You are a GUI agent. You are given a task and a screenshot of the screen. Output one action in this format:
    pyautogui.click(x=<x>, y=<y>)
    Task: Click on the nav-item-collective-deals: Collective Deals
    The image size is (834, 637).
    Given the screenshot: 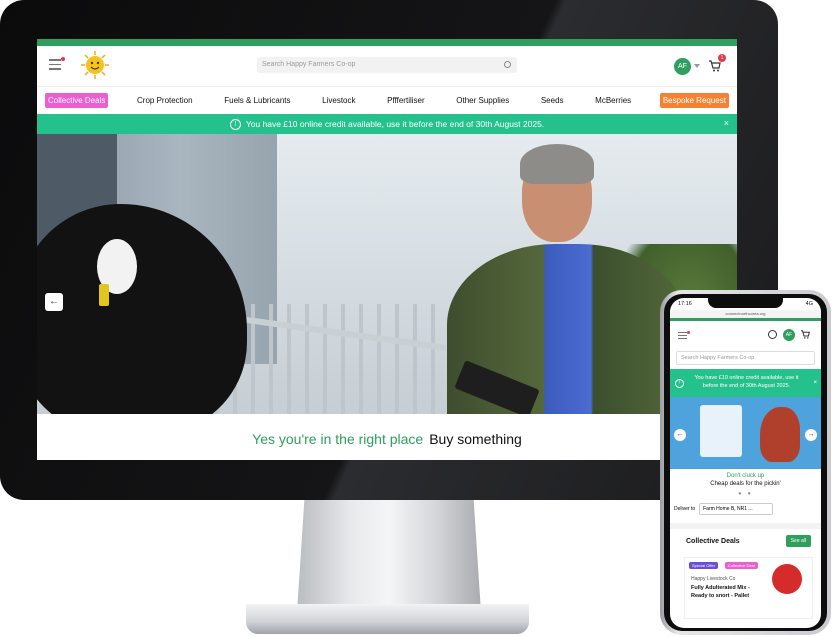 What is the action you would take?
    pyautogui.click(x=77, y=100)
    